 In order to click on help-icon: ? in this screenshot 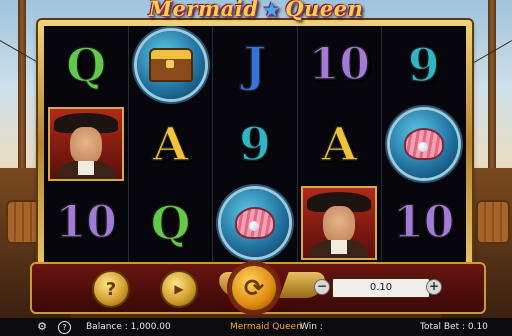, I will do `click(111, 289)`.